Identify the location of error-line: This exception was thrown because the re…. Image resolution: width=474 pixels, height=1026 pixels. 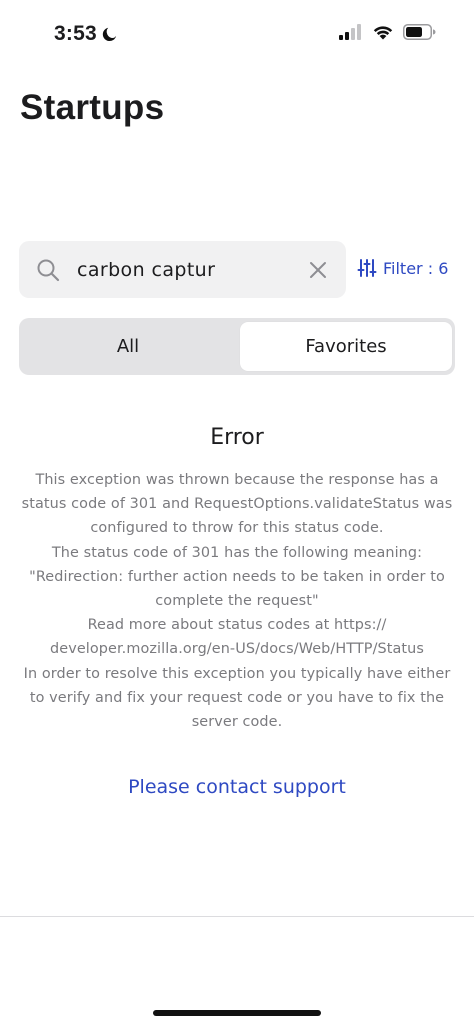
(237, 480).